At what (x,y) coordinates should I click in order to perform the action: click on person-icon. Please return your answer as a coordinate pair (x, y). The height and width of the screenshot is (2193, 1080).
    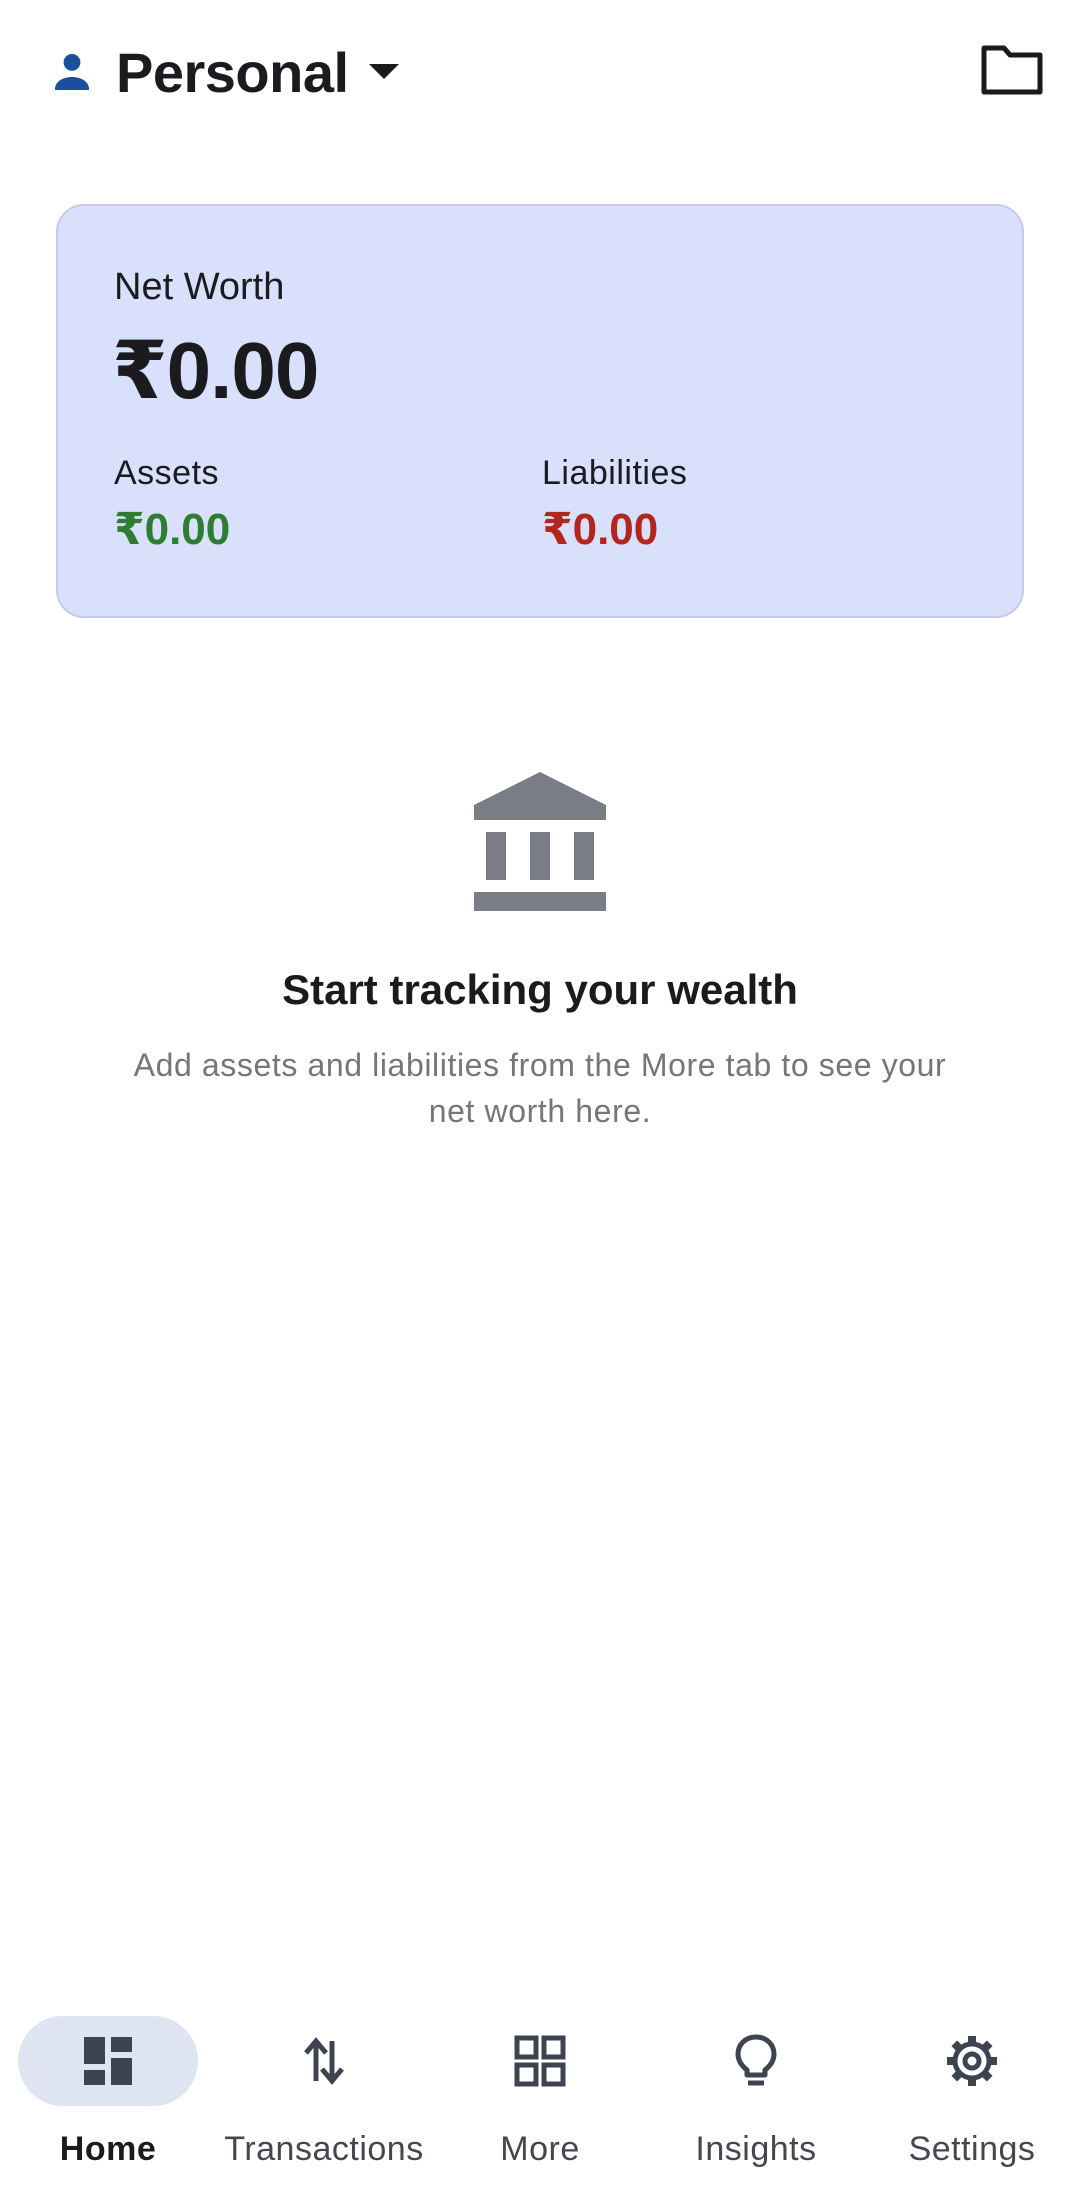
    Looking at the image, I should click on (72, 72).